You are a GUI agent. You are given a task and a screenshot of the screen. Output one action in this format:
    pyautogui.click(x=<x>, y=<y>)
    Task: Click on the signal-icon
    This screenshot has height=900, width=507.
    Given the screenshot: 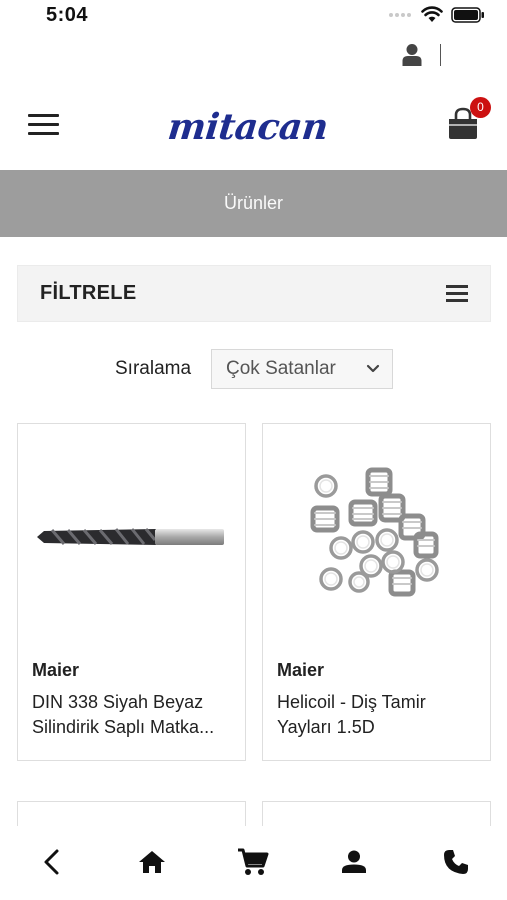 What is the action you would take?
    pyautogui.click(x=400, y=14)
    